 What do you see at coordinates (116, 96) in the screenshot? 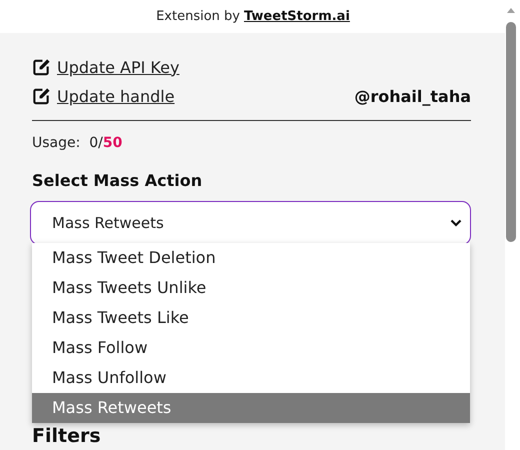
I see `update-link: Update handle` at bounding box center [116, 96].